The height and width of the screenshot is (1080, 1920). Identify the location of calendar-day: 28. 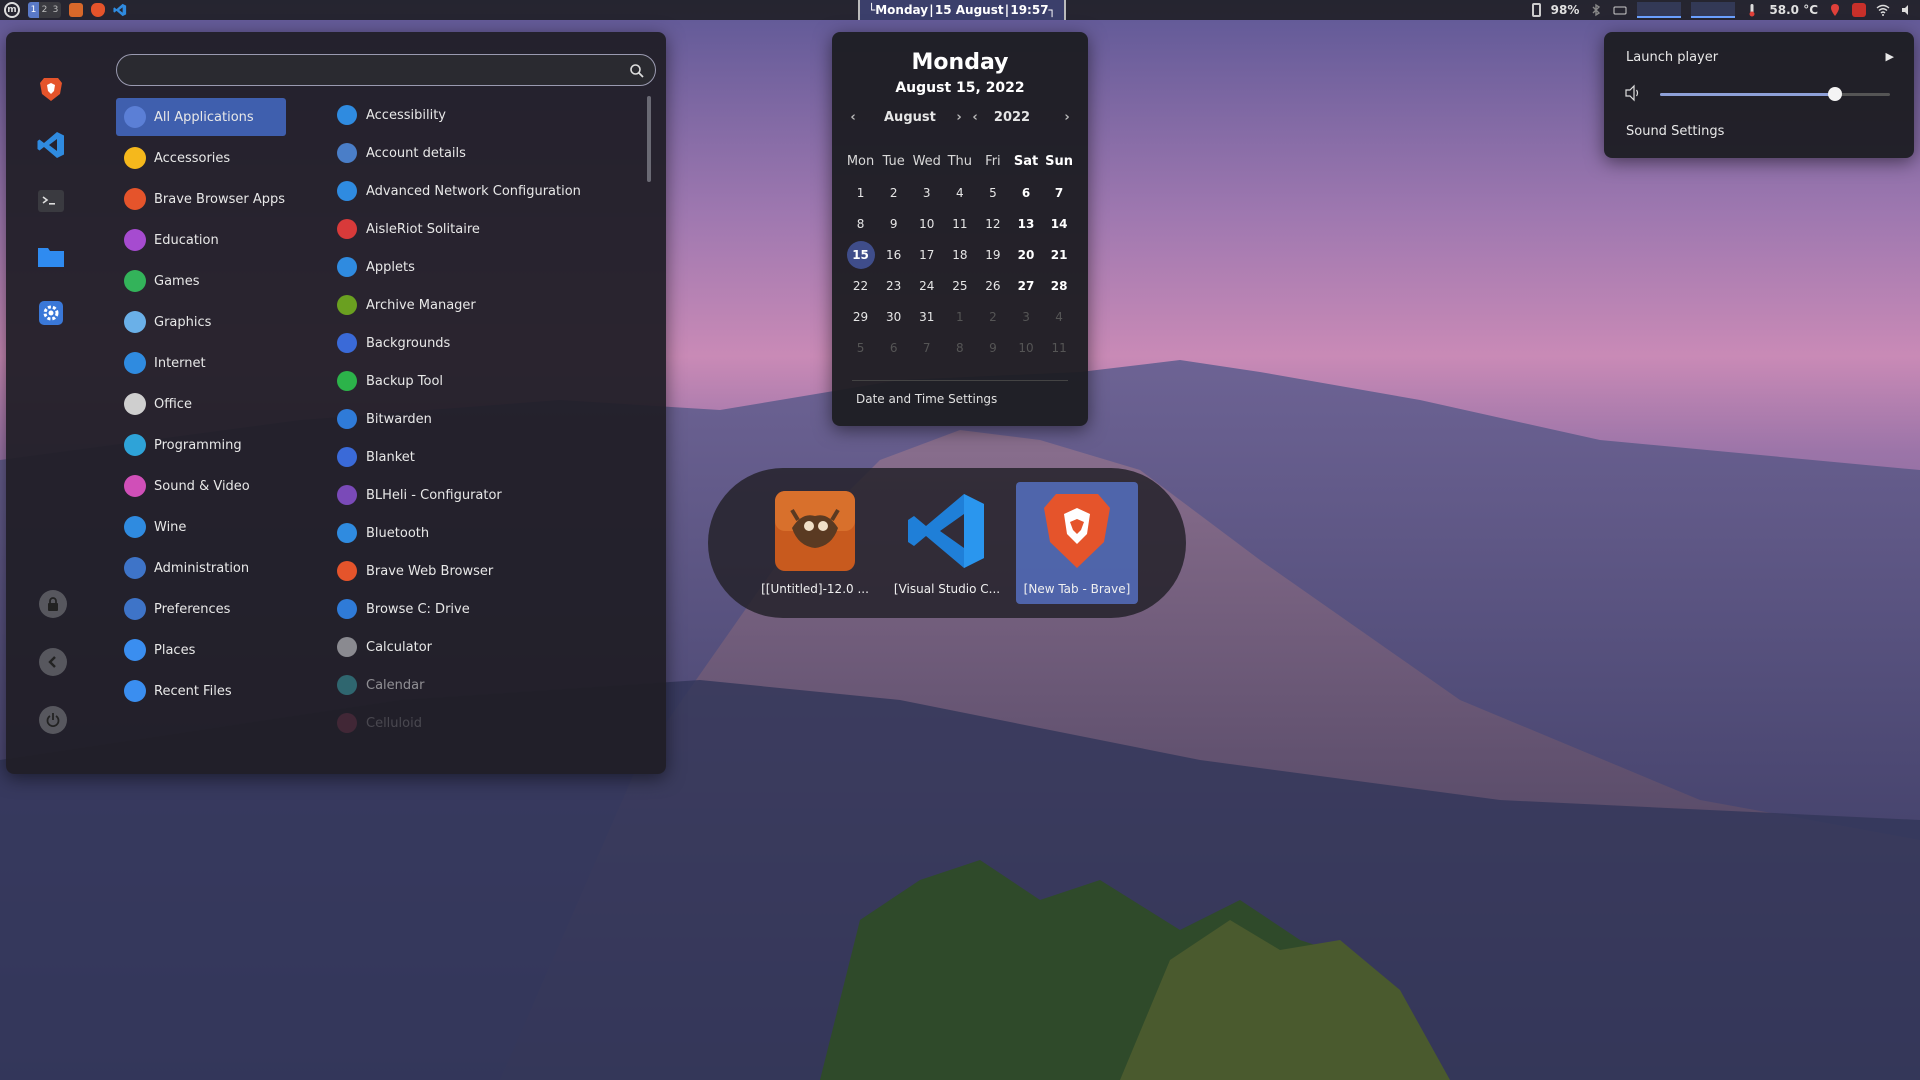
(1059, 286).